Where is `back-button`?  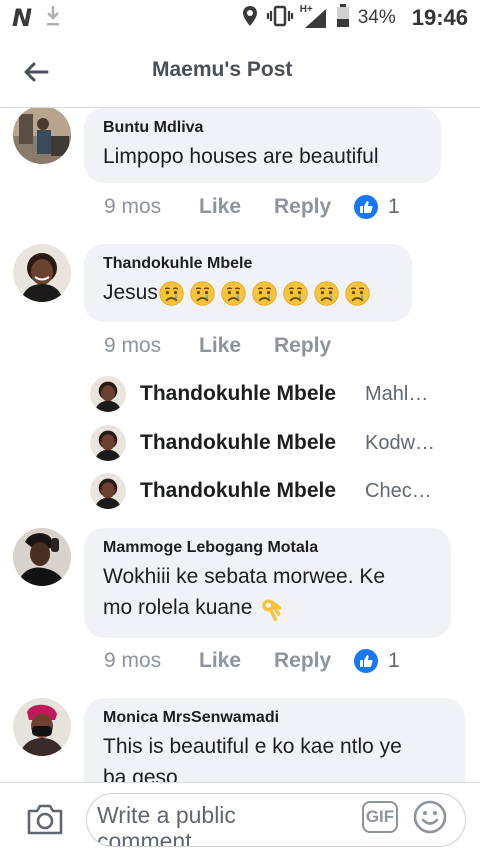
back-button is located at coordinates (36, 72).